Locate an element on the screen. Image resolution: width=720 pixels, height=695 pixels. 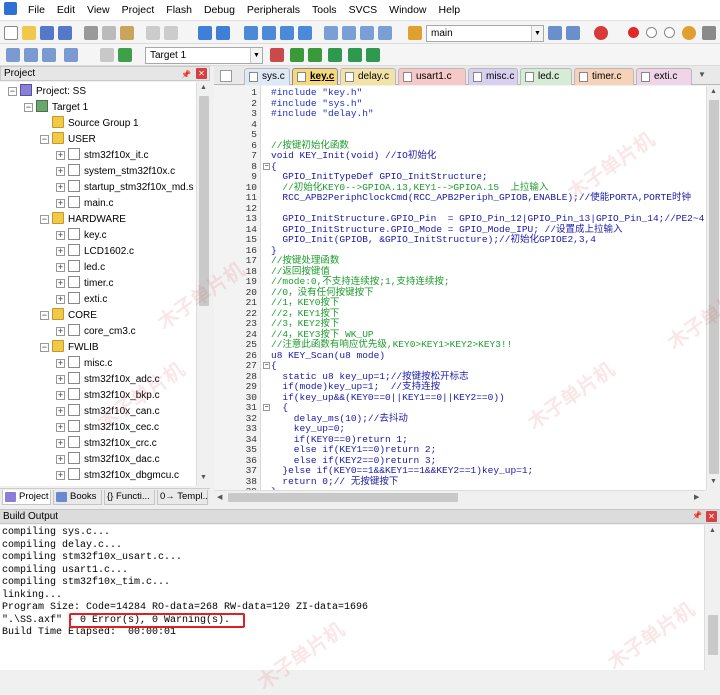
pack-installer-icon is located at coordinates (335, 55).